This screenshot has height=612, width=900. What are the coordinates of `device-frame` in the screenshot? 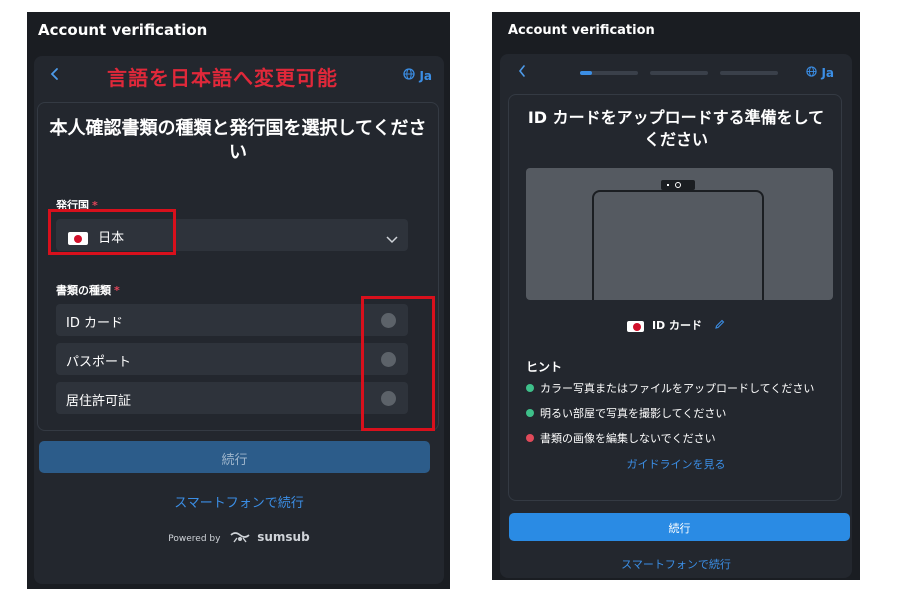 It's located at (678, 245).